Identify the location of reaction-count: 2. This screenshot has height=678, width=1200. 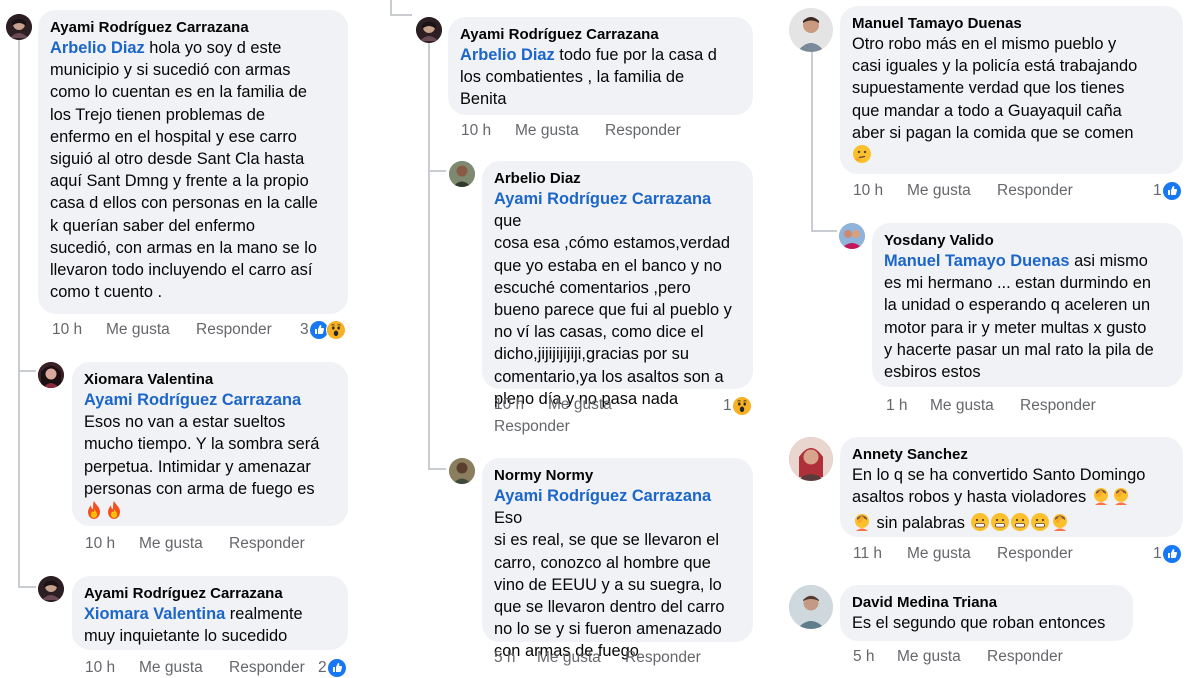
(322, 667).